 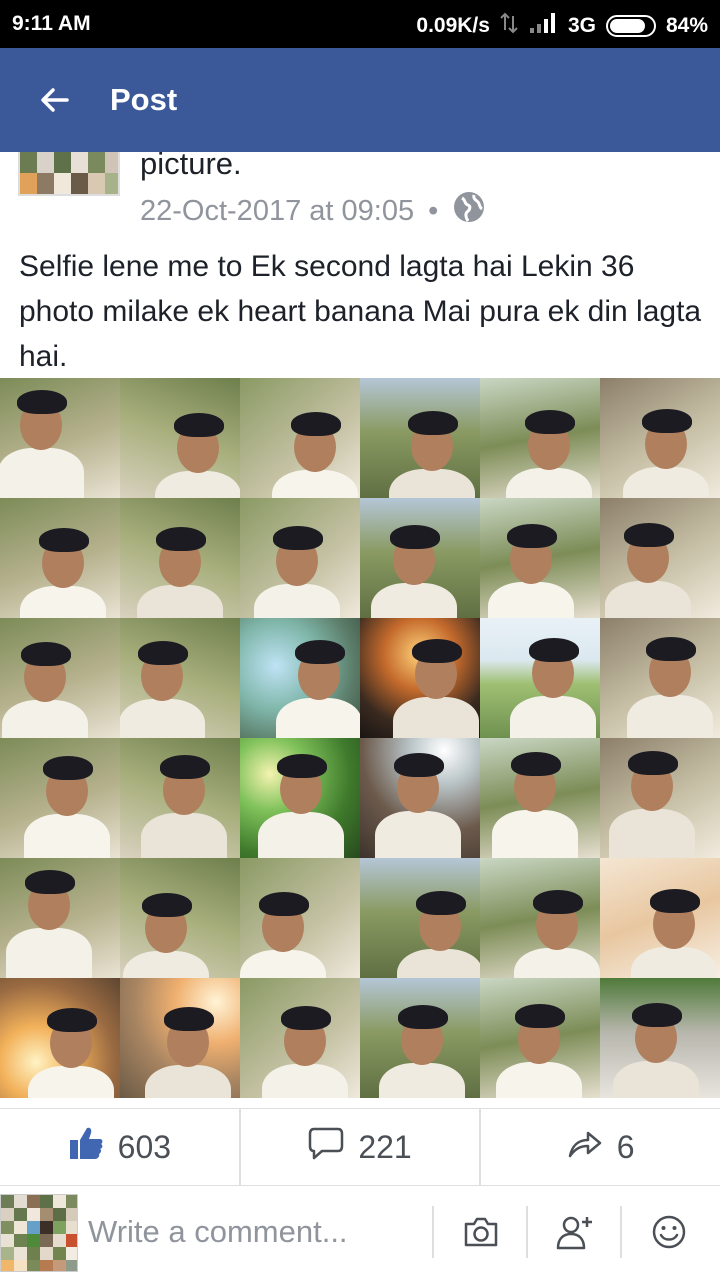 What do you see at coordinates (669, 1232) in the screenshot?
I see `smiley-icon` at bounding box center [669, 1232].